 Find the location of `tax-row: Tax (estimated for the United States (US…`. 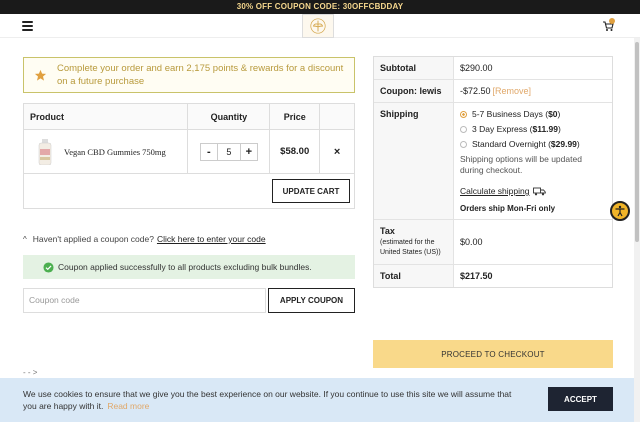

tax-row: Tax (estimated for the United States (US… is located at coordinates (493, 242).